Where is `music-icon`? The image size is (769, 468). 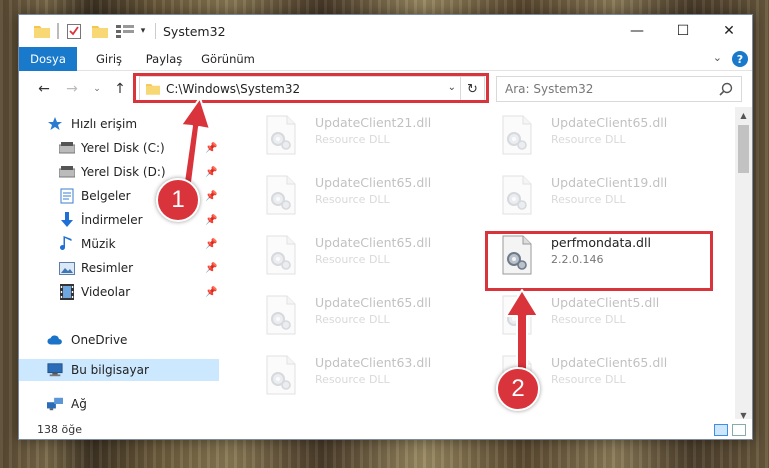
music-icon is located at coordinates (67, 244).